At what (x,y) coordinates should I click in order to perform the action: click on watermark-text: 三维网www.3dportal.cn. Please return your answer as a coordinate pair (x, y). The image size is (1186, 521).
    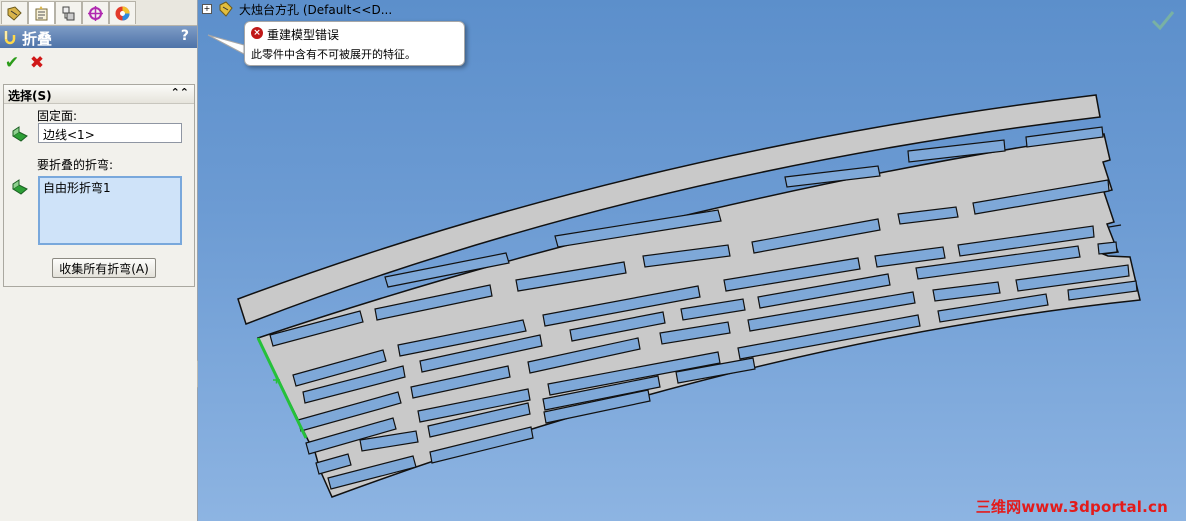
    Looking at the image, I should click on (1071, 507).